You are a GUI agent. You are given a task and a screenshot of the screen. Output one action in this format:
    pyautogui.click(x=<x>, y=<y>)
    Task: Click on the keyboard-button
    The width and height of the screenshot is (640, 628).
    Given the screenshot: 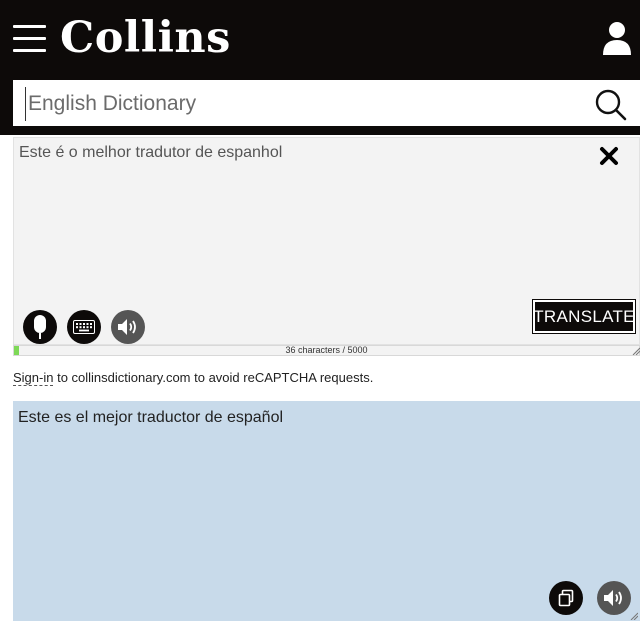 What is the action you would take?
    pyautogui.click(x=84, y=327)
    